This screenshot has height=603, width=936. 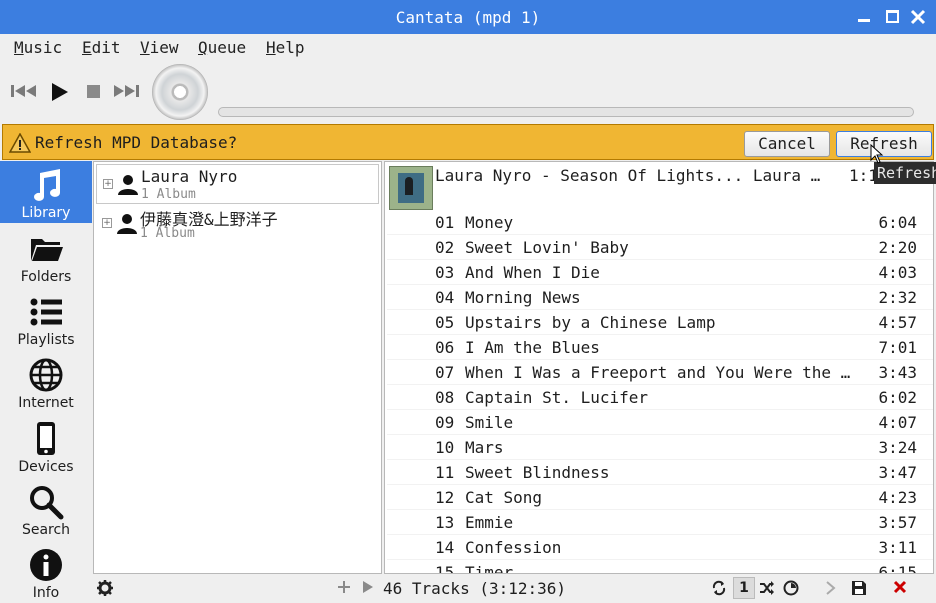 I want to click on play-queue-icon, so click(x=368, y=587).